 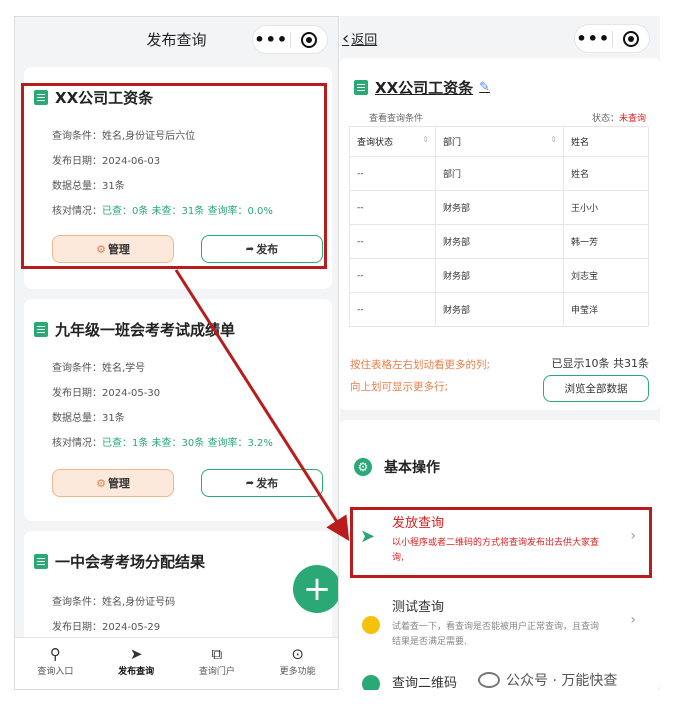 I want to click on annotation-arrow, so click(x=262, y=405).